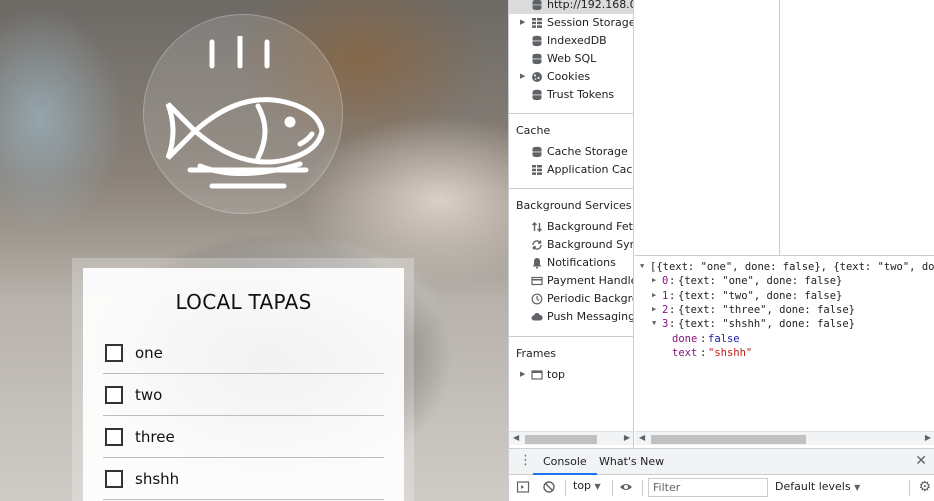 The width and height of the screenshot is (934, 501). Describe the element at coordinates (817, 486) in the screenshot. I see `log-levels-dropdown: Default levels ▼` at that location.